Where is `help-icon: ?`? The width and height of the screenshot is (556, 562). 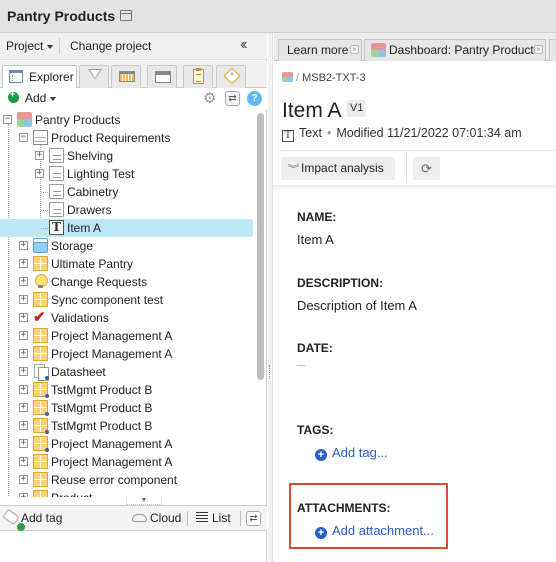
help-icon: ? is located at coordinates (254, 98).